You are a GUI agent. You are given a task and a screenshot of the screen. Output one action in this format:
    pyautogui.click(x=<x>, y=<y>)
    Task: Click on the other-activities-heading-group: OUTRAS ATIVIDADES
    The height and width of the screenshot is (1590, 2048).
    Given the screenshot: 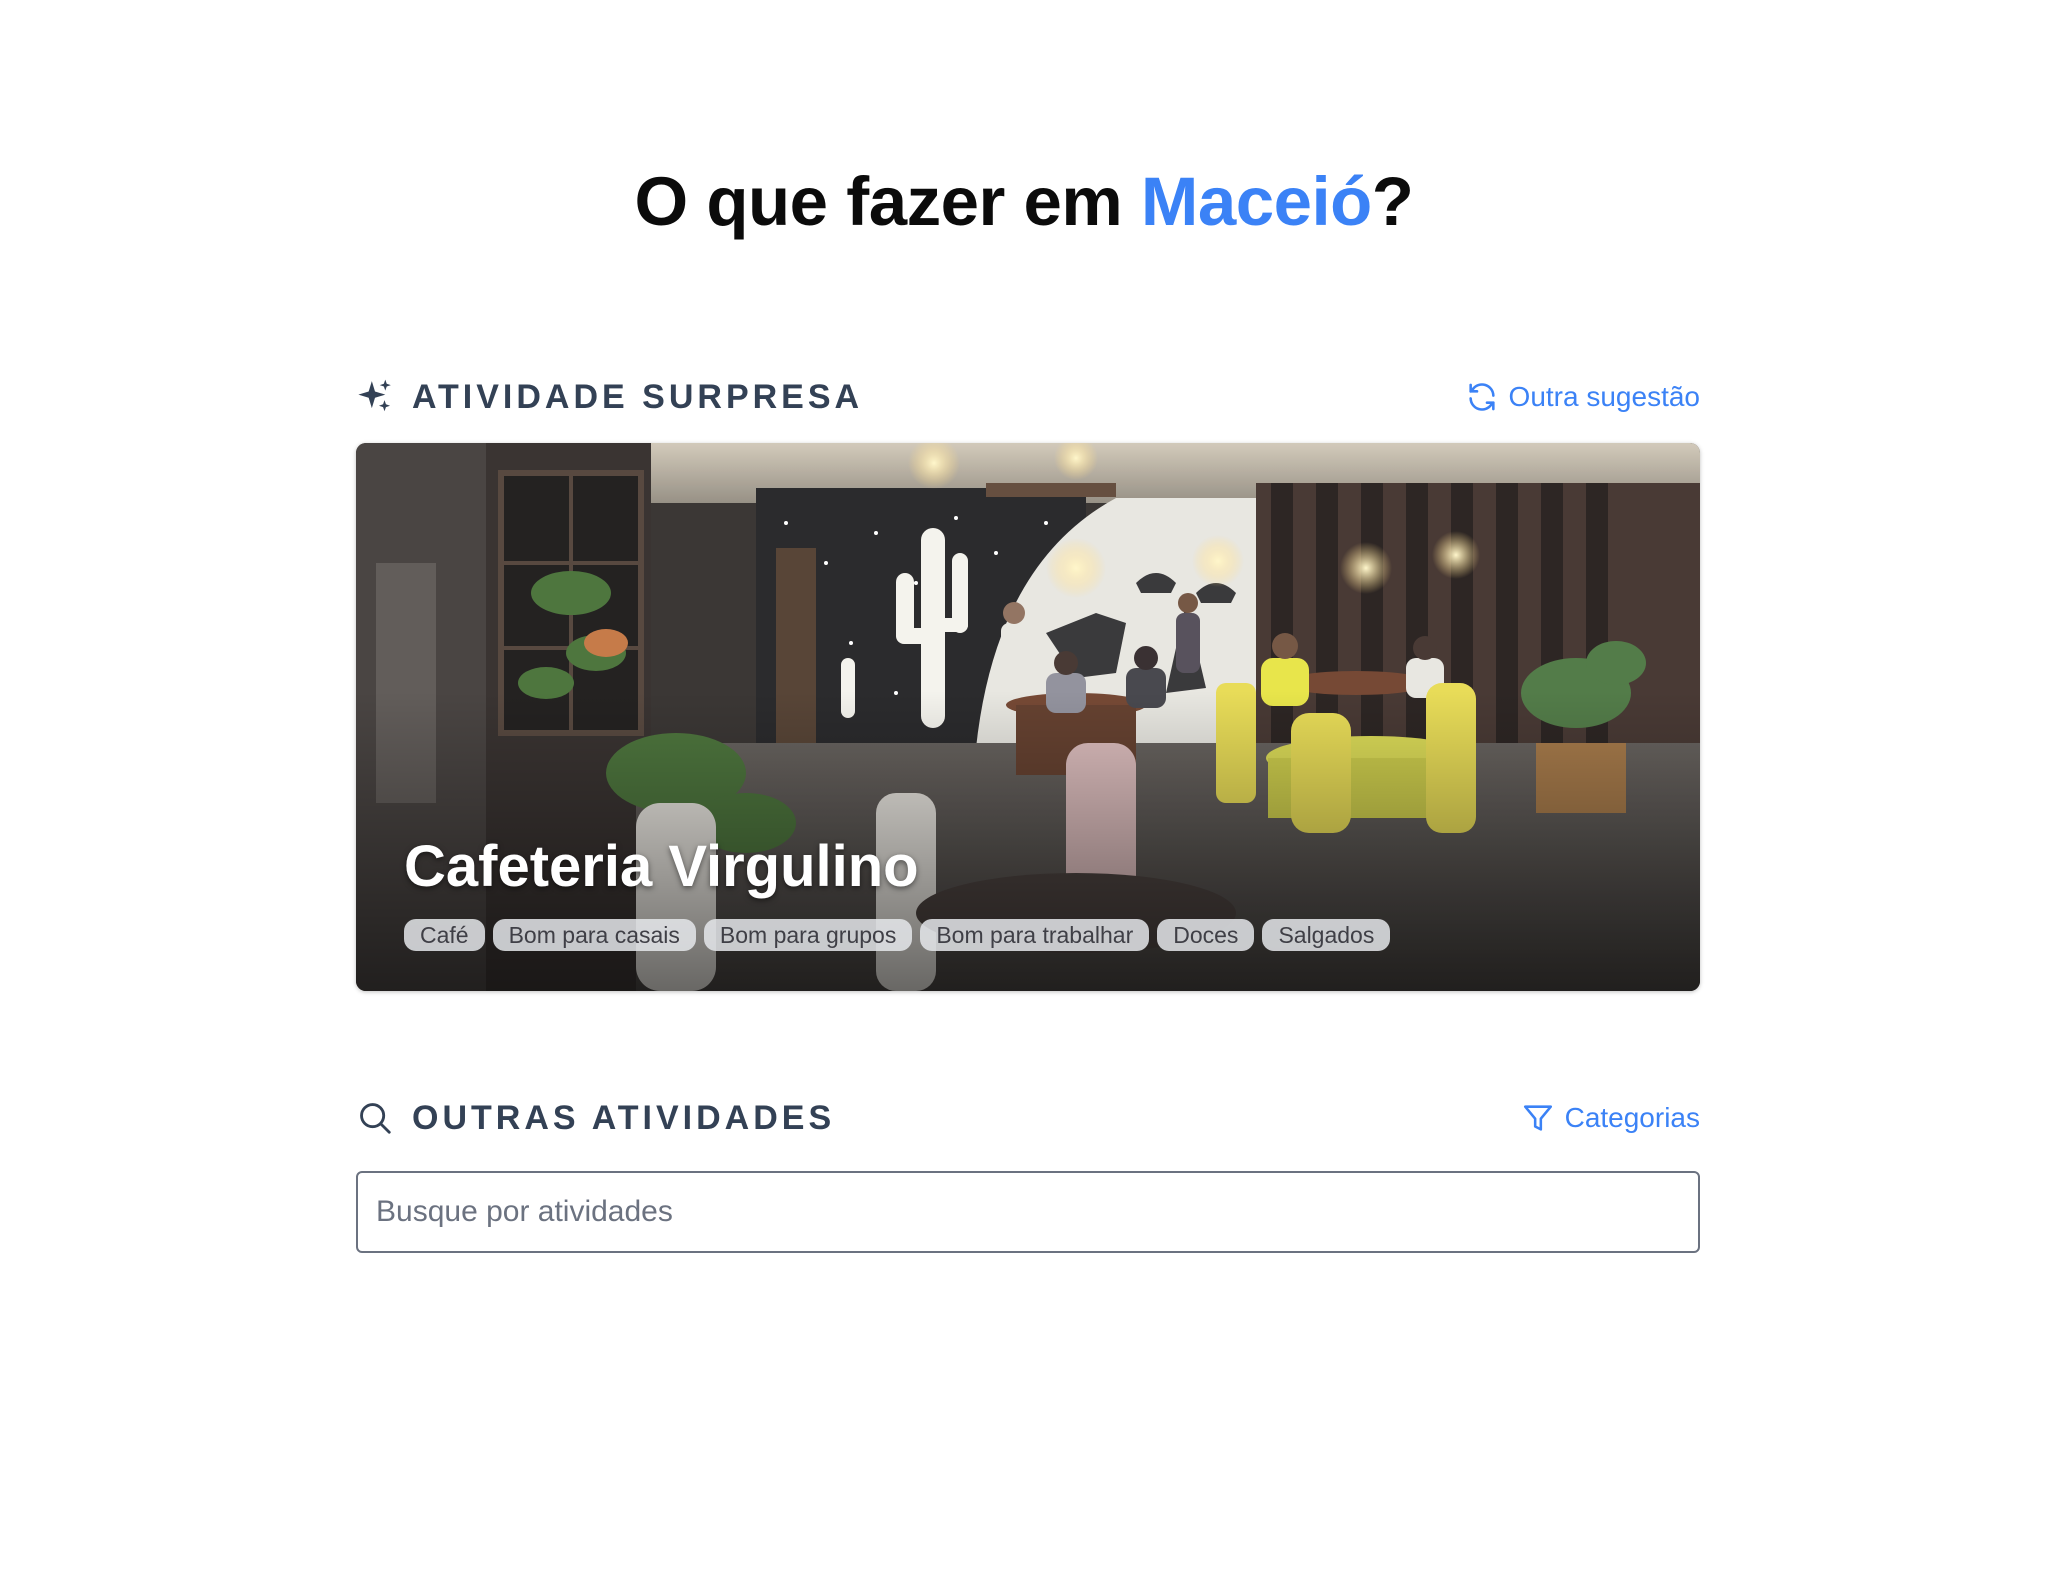 What is the action you would take?
    pyautogui.click(x=595, y=1118)
    